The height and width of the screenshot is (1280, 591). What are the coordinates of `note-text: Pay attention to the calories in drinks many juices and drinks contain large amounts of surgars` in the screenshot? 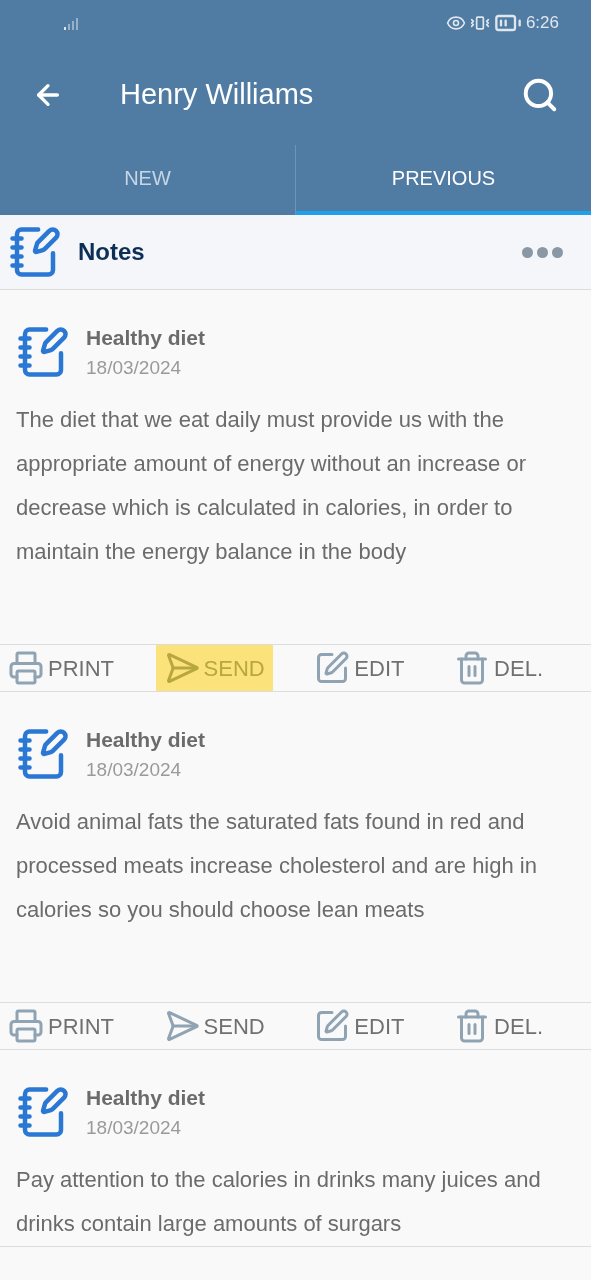 It's located at (278, 1202).